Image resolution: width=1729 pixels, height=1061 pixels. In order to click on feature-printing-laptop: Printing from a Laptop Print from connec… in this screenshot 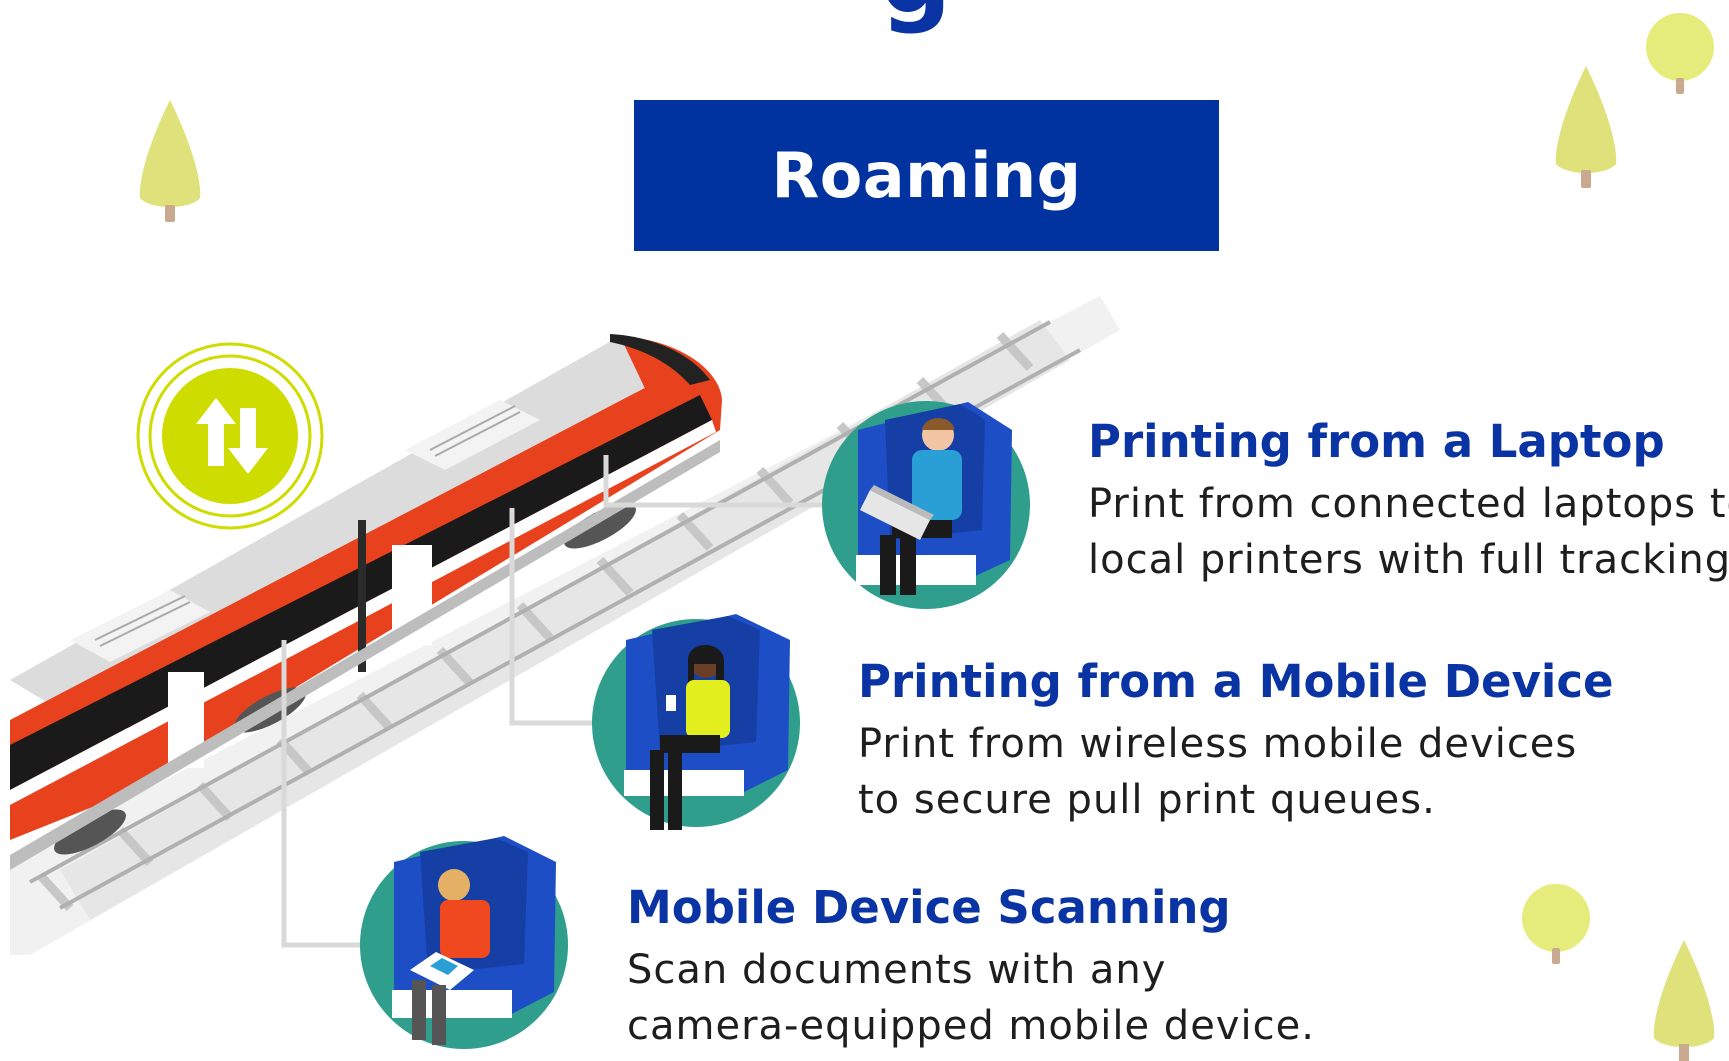, I will do `click(1408, 502)`.